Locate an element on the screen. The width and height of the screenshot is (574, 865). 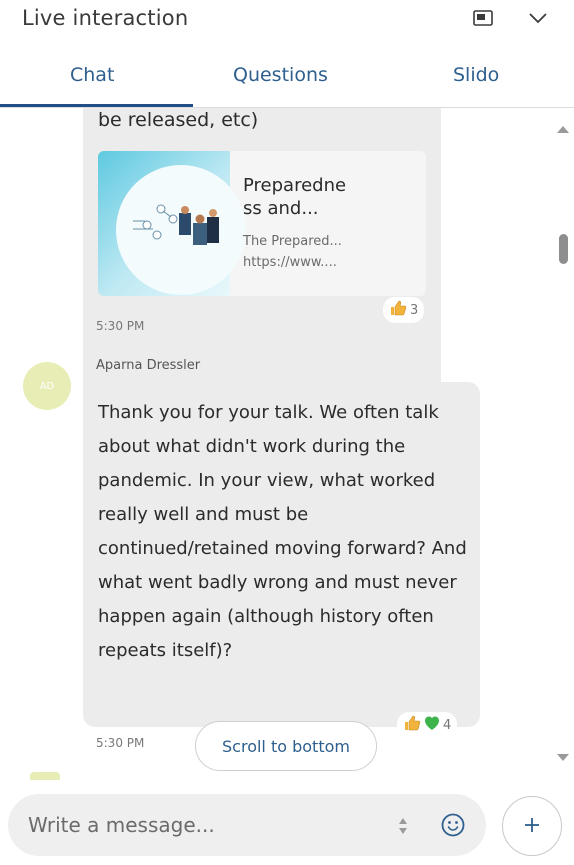
scrollbar-thumb is located at coordinates (563, 249).